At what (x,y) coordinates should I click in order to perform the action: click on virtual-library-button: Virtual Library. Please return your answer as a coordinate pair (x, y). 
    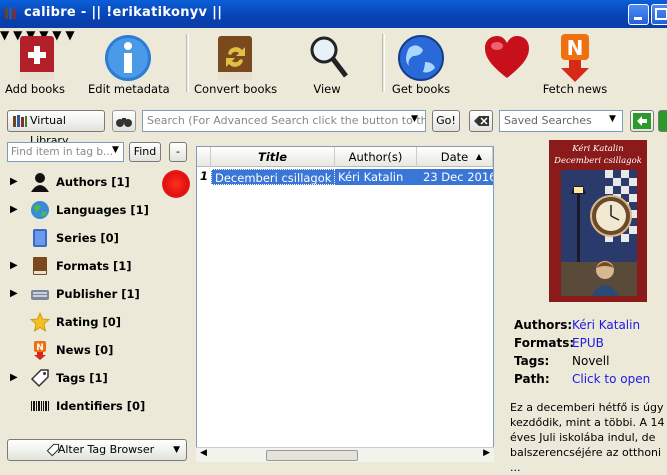
    Looking at the image, I should click on (56, 128).